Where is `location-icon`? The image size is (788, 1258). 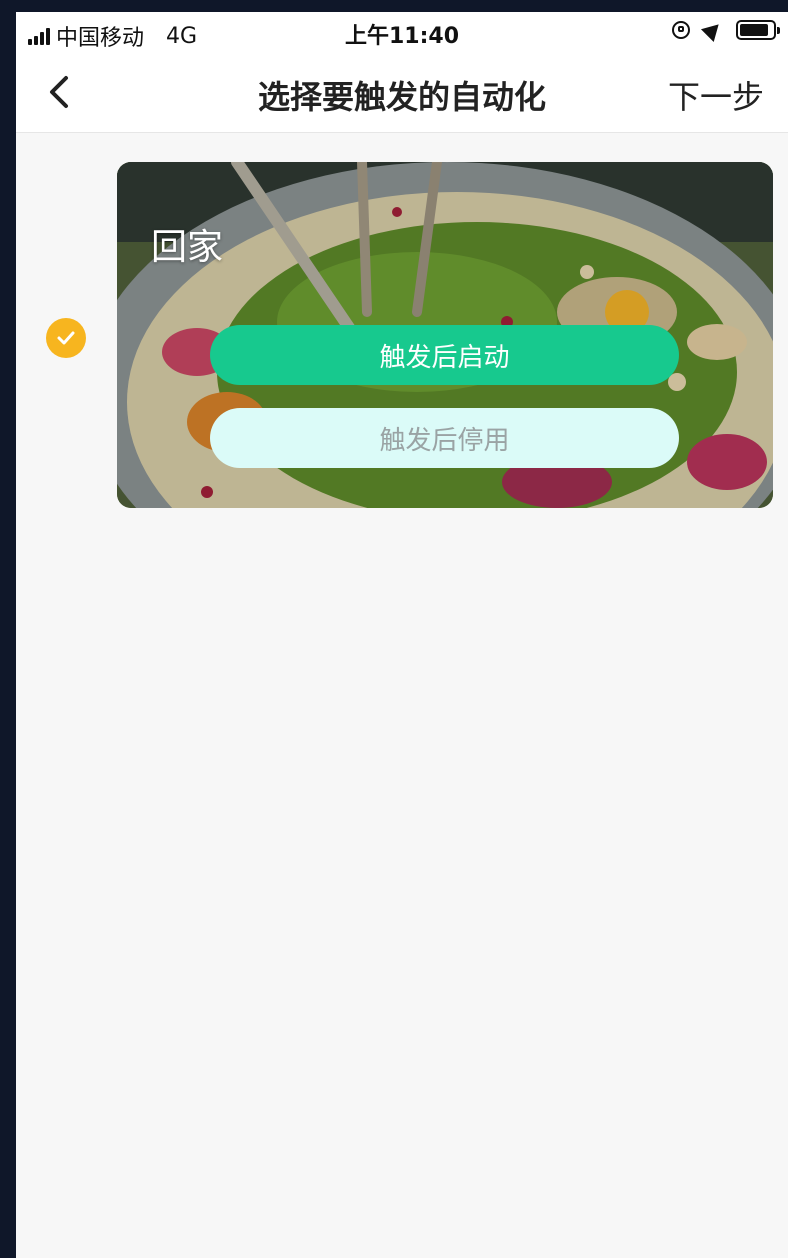
location-icon is located at coordinates (713, 30).